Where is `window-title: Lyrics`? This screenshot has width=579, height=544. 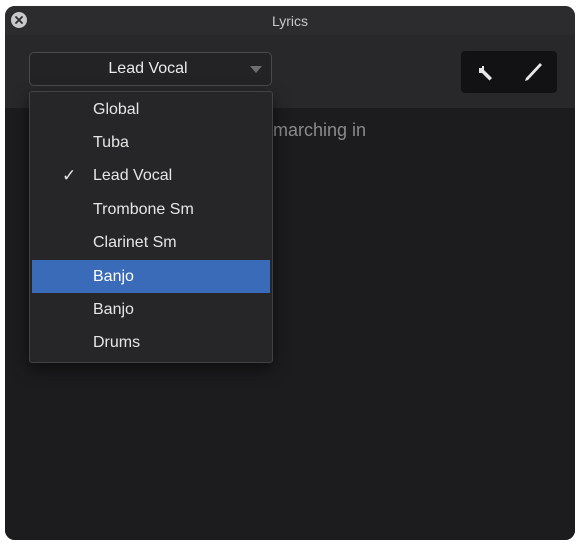
window-title: Lyrics is located at coordinates (290, 20).